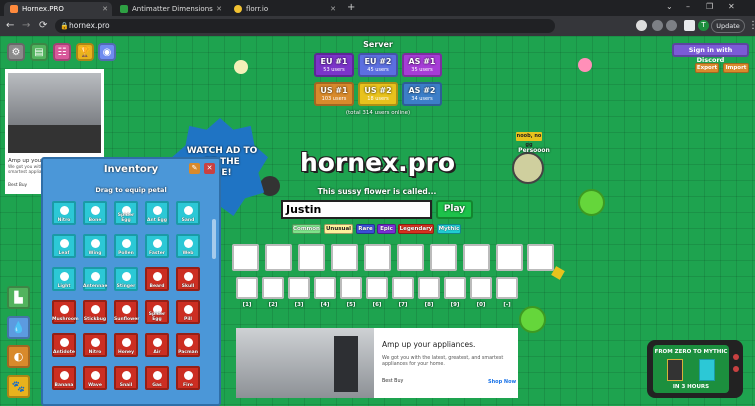  I want to click on server-as1: AS #1 35 users, so click(422, 65).